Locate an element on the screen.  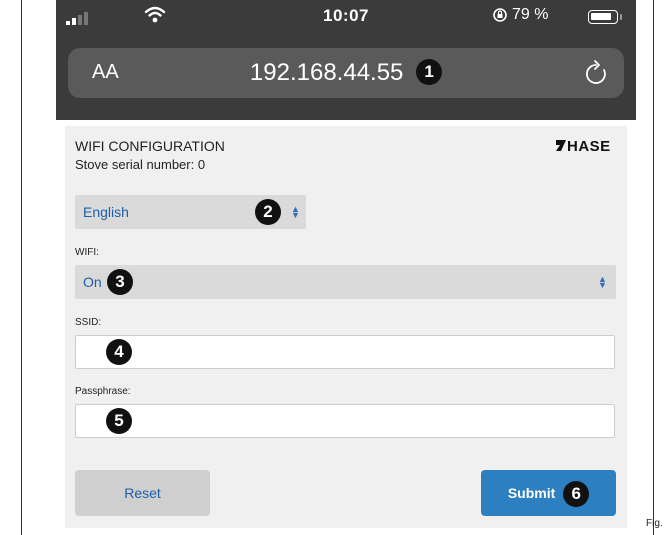
language-select: English 2 ▲ ▼ is located at coordinates (190, 212).